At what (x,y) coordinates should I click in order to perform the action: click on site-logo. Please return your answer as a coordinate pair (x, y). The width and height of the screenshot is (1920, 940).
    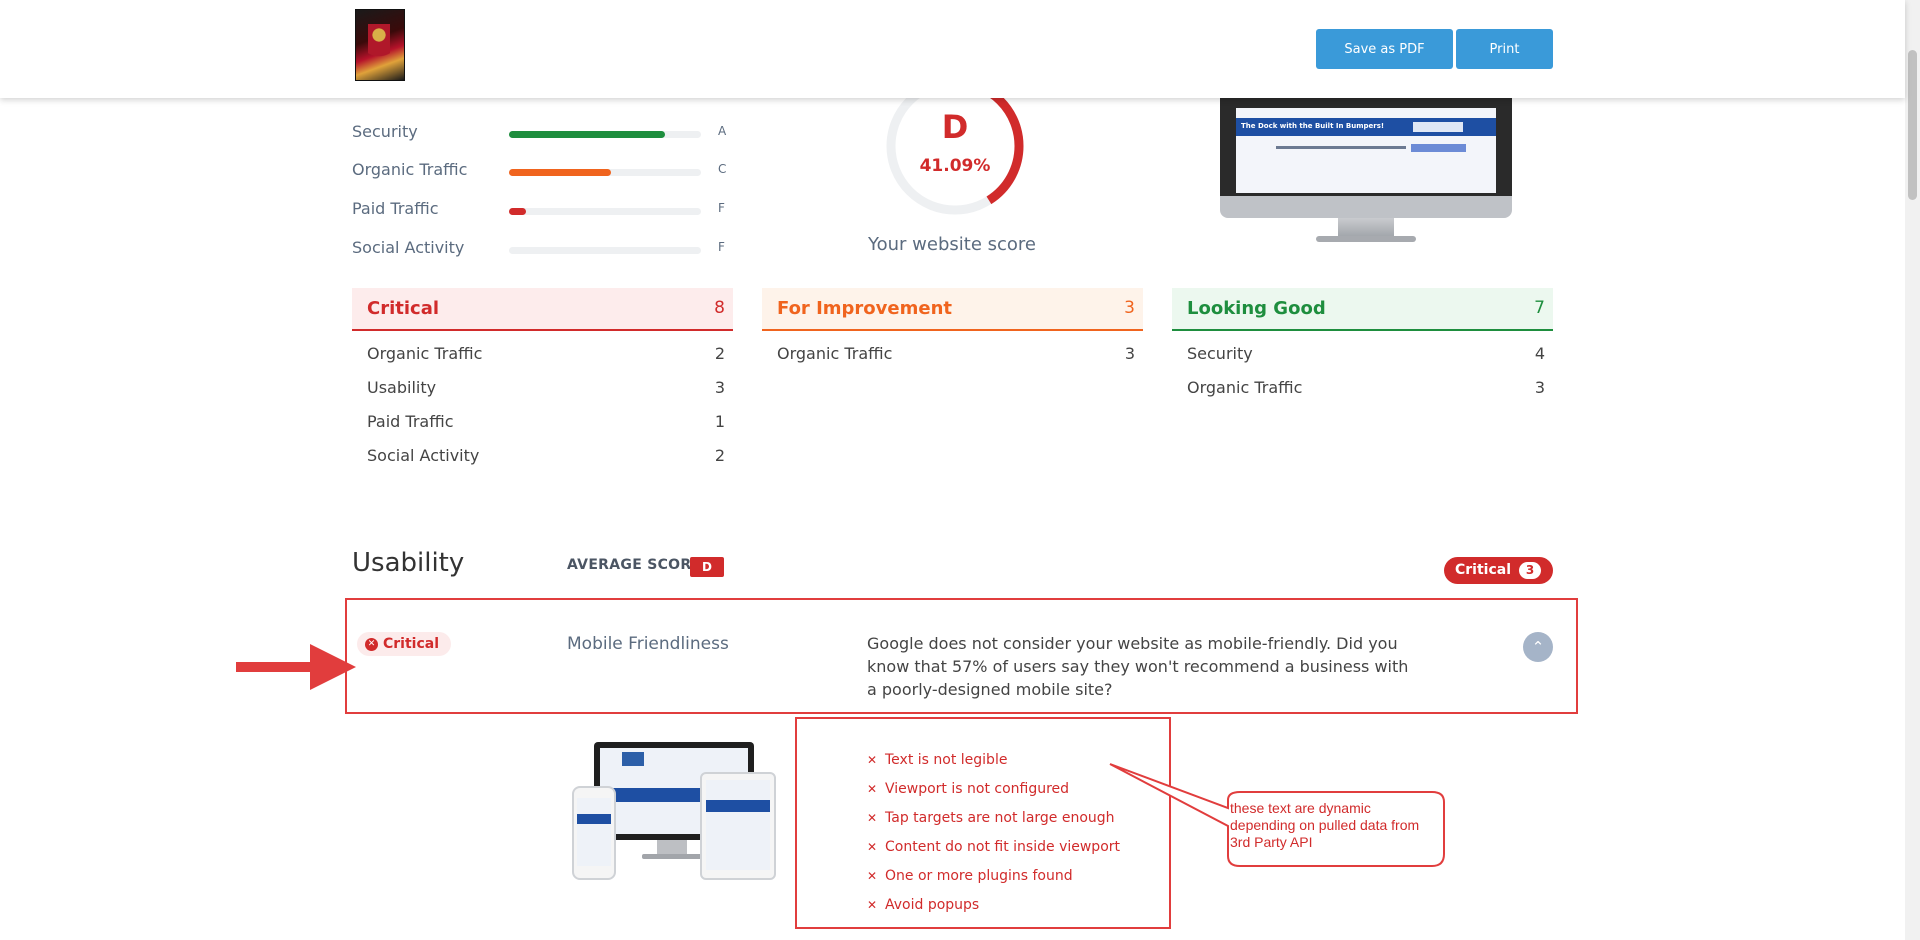
    Looking at the image, I should click on (380, 45).